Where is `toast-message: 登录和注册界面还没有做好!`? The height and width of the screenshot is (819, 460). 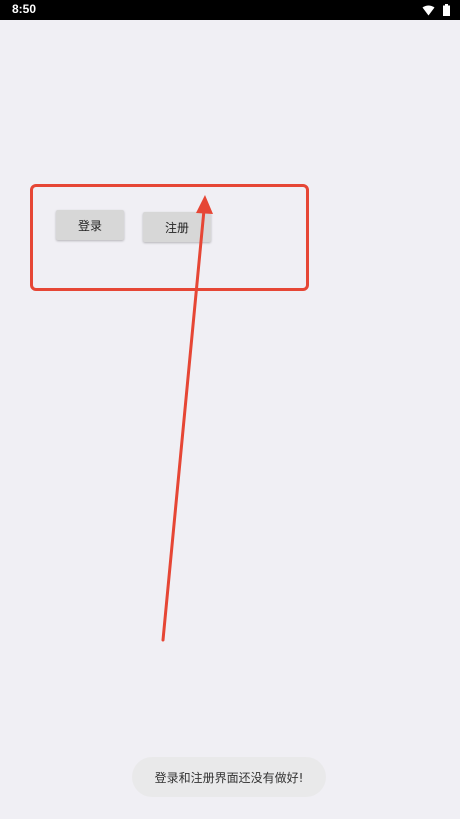
toast-message: 登录和注册界面还没有做好! is located at coordinates (229, 777).